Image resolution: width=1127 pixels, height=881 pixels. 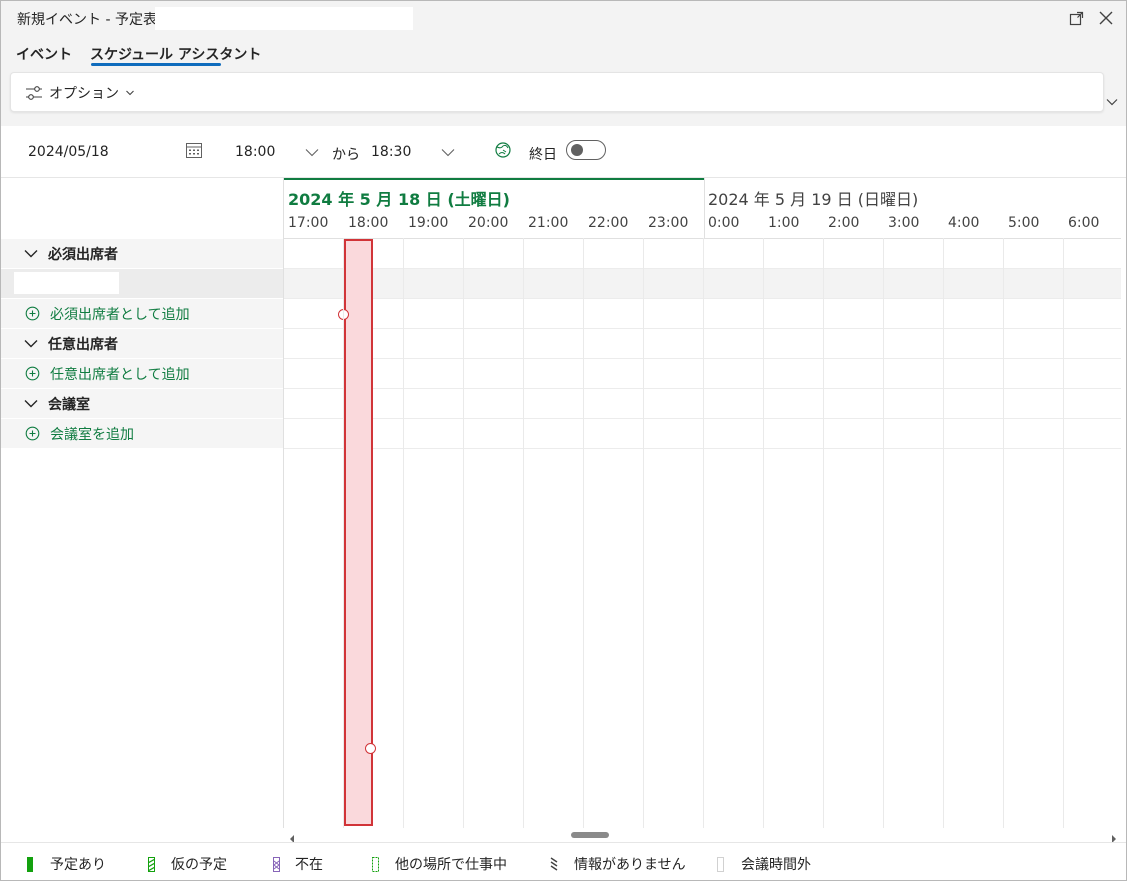 What do you see at coordinates (68, 152) in the screenshot?
I see `date-field: 2024/05/18` at bounding box center [68, 152].